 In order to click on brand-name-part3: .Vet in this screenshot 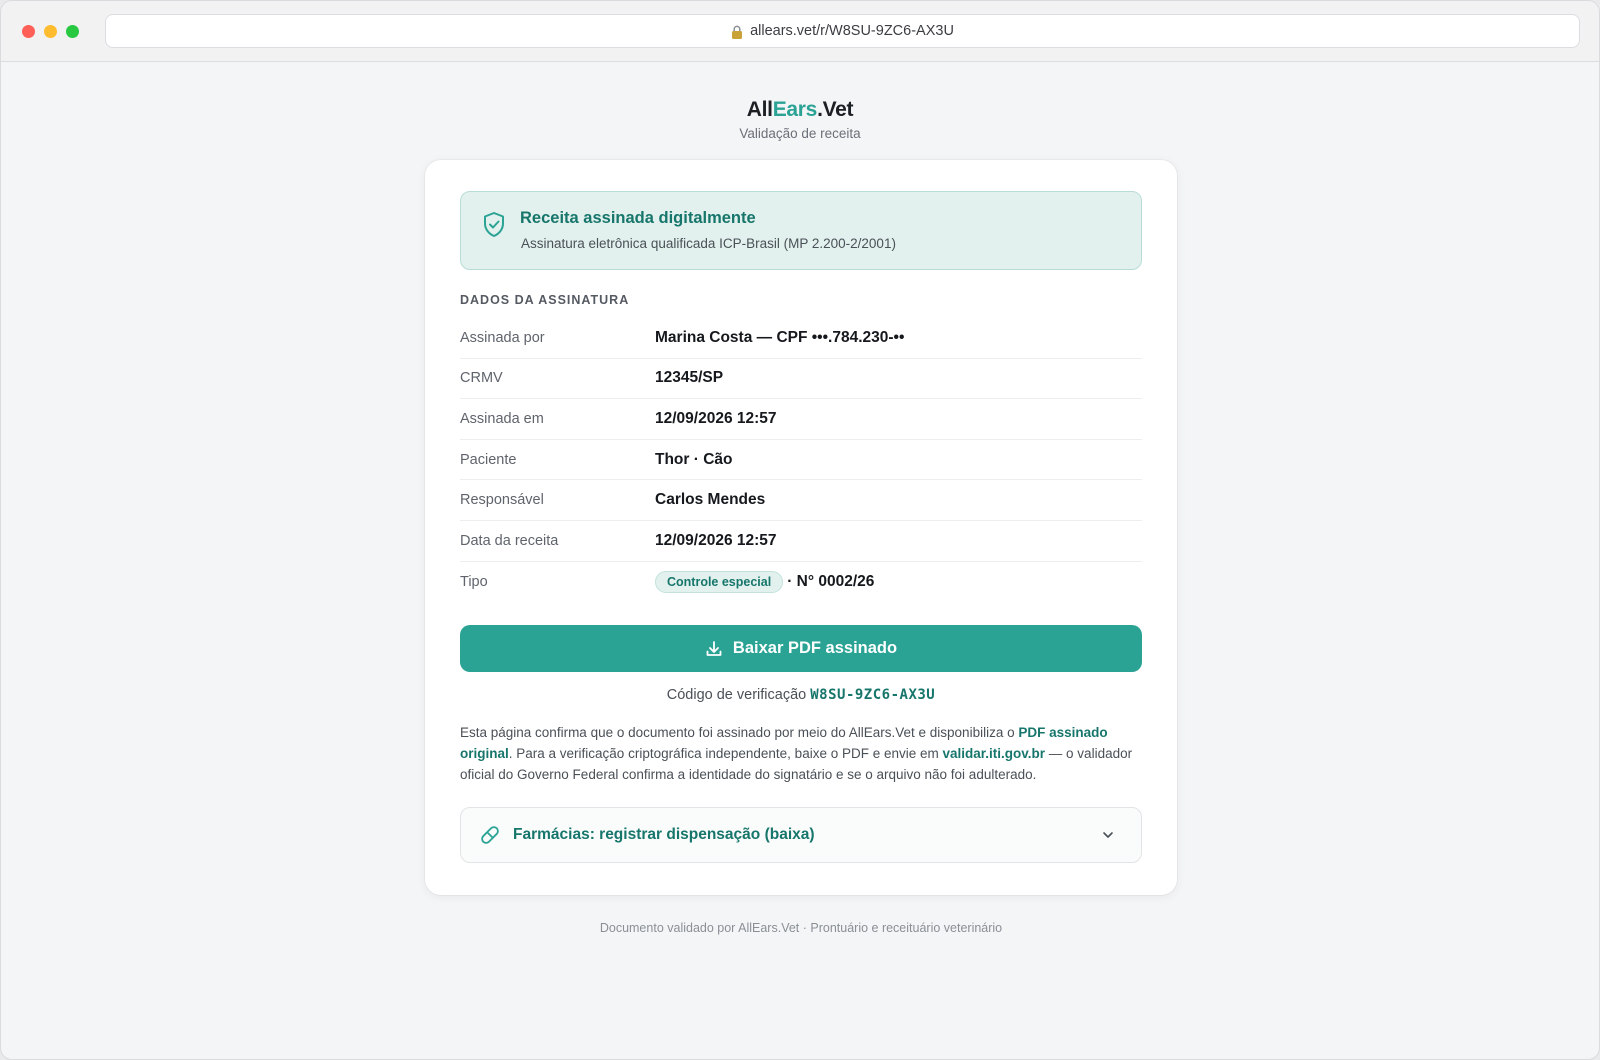, I will do `click(835, 109)`.